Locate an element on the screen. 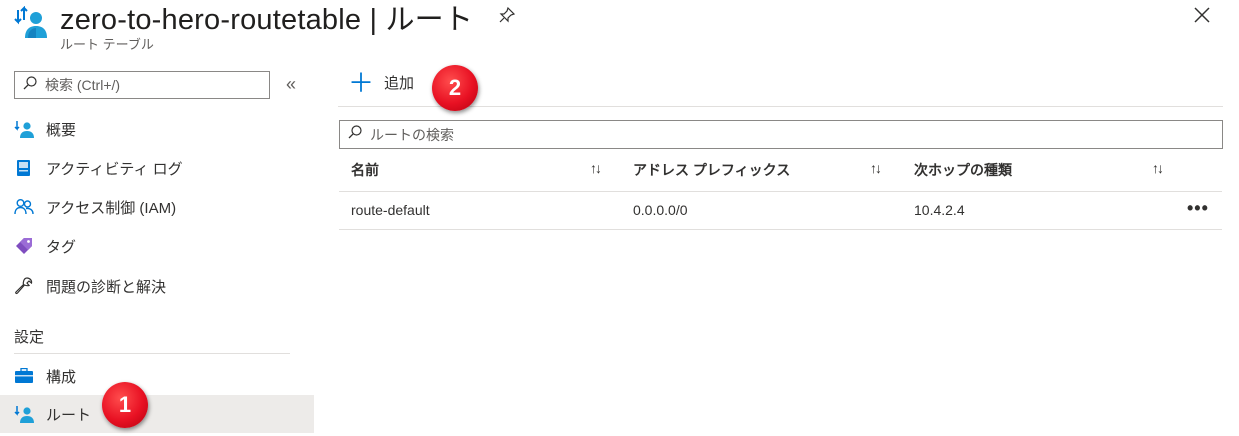  sidebar-item-routes: ルート is located at coordinates (157, 414).